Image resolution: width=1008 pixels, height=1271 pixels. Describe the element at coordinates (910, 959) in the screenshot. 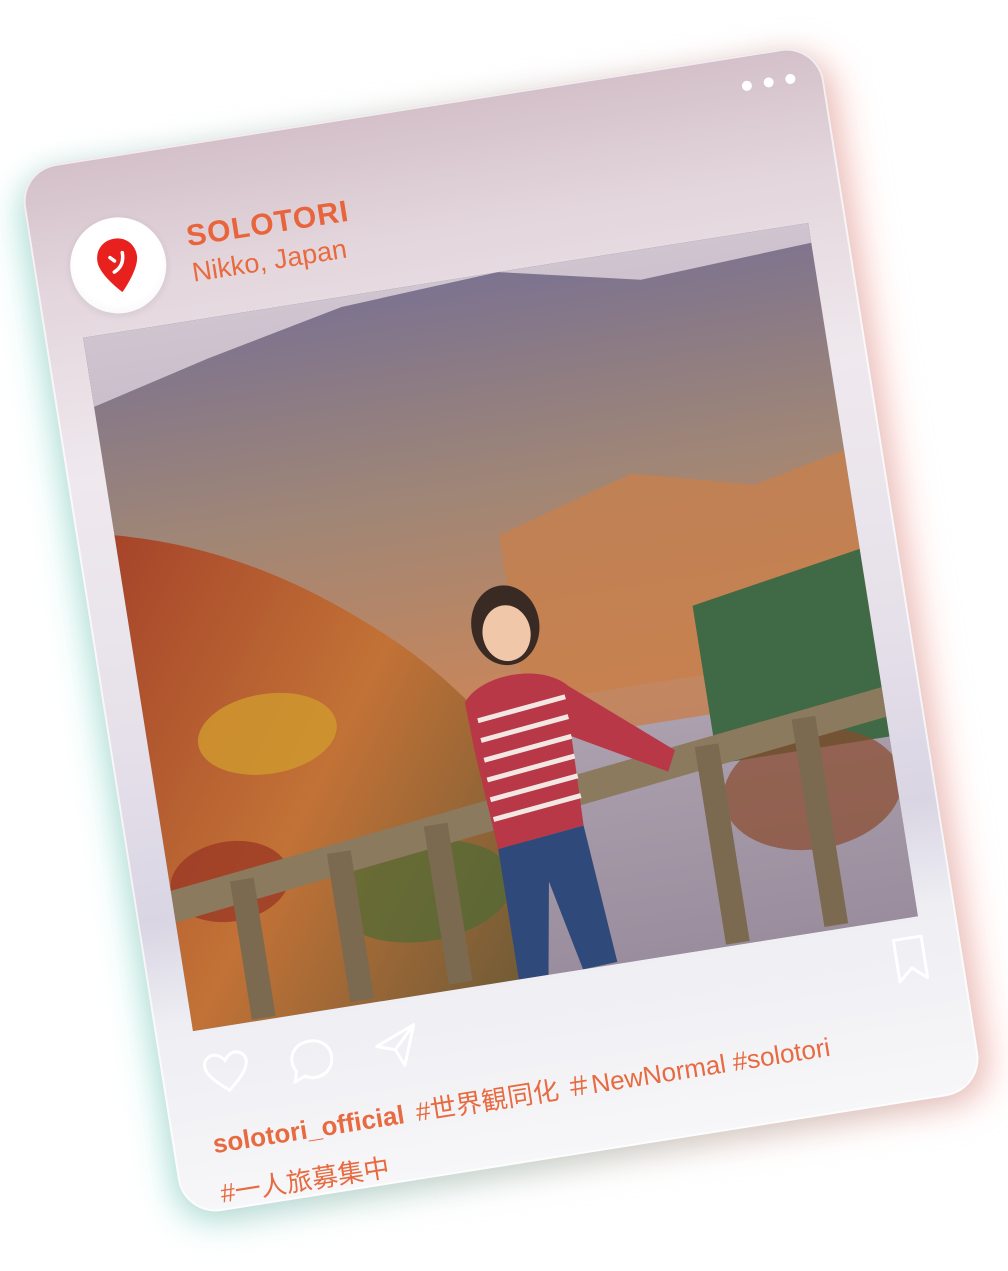

I see `bookmark-icon` at that location.